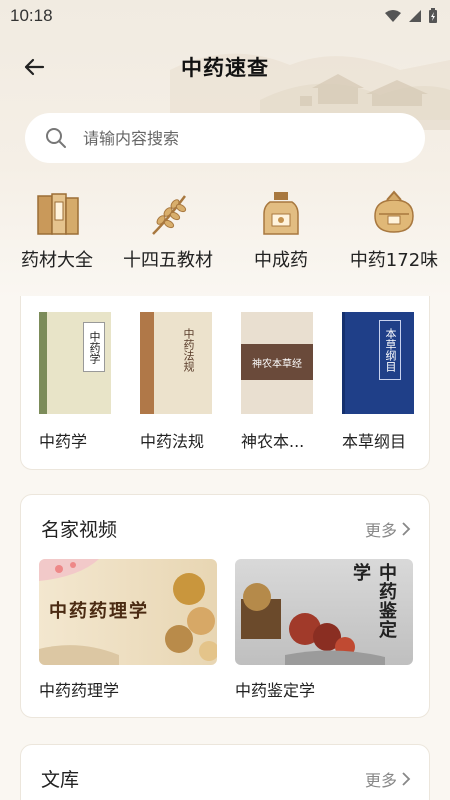 This screenshot has height=800, width=450. What do you see at coordinates (393, 16) in the screenshot?
I see `wifi-icon` at bounding box center [393, 16].